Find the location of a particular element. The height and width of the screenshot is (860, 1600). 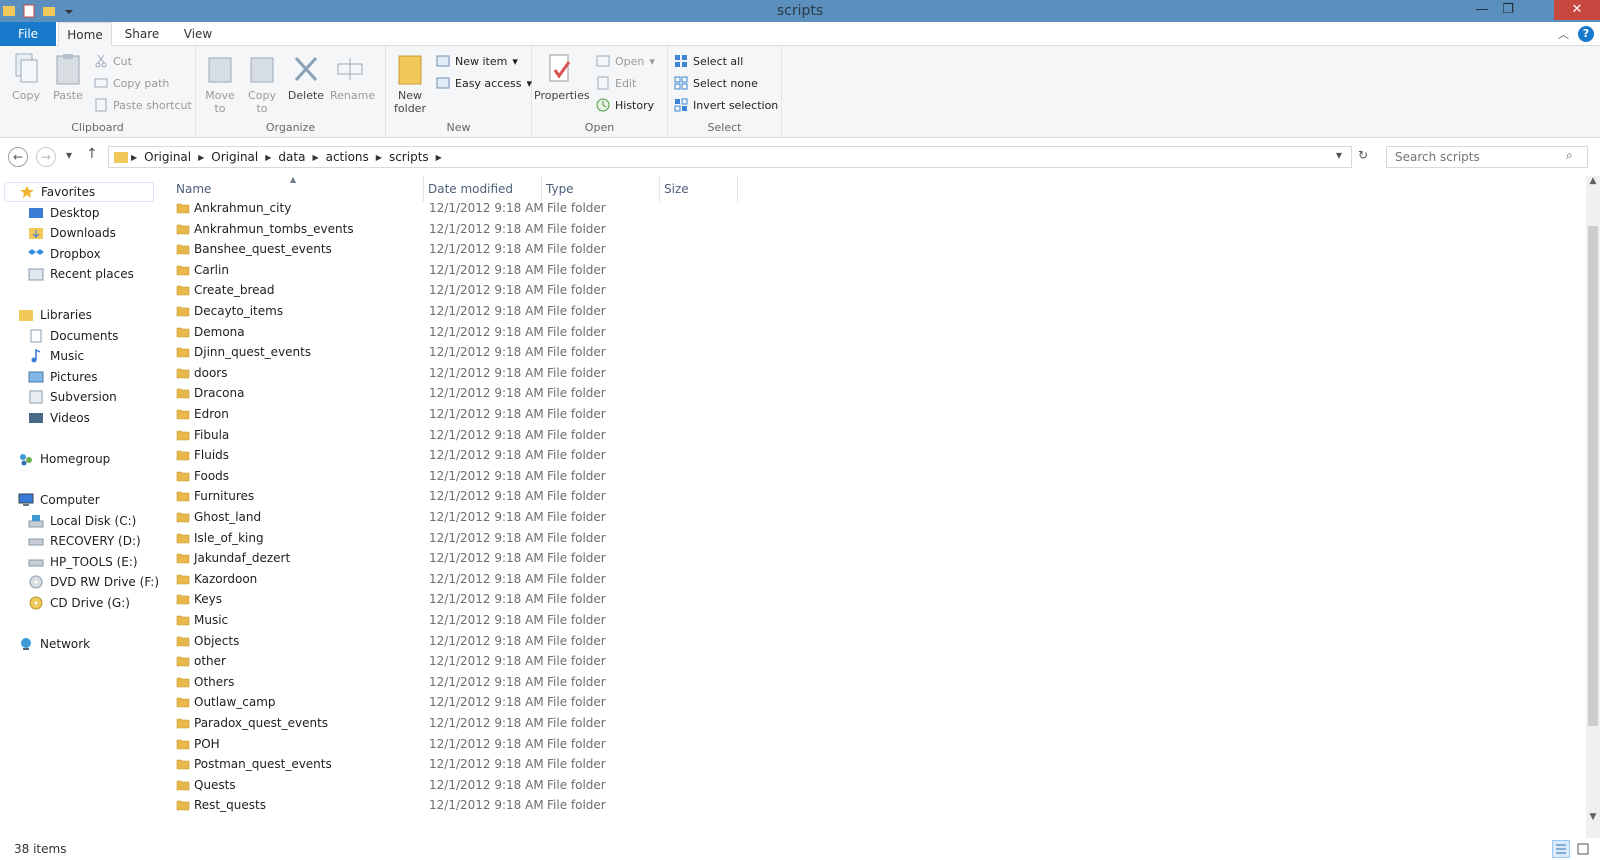

minimize-ribbon-icon: ︿ is located at coordinates (1563, 34).